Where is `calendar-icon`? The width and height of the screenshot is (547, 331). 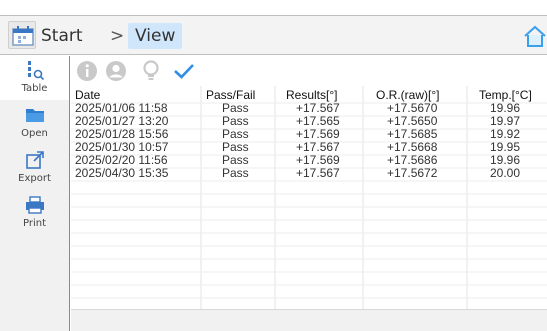 calendar-icon is located at coordinates (22, 35).